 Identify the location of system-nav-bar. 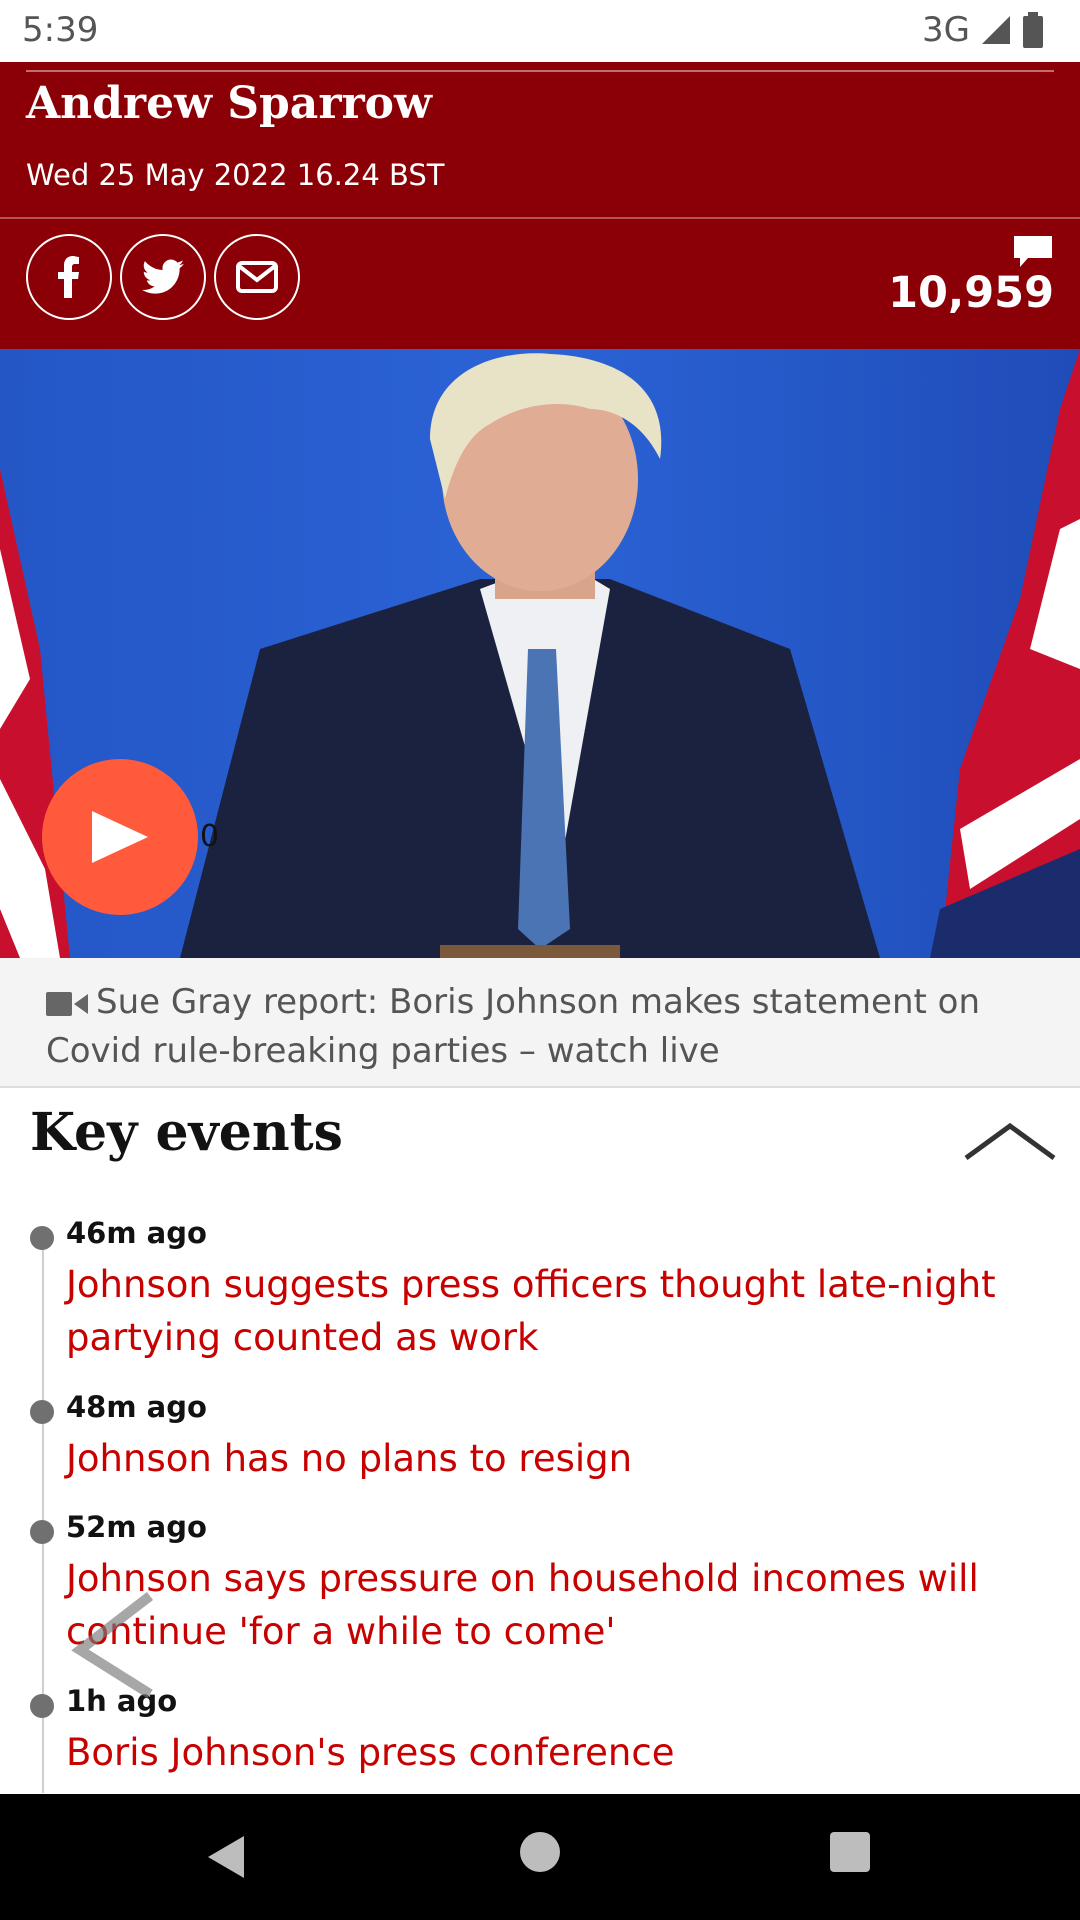
(540, 1857).